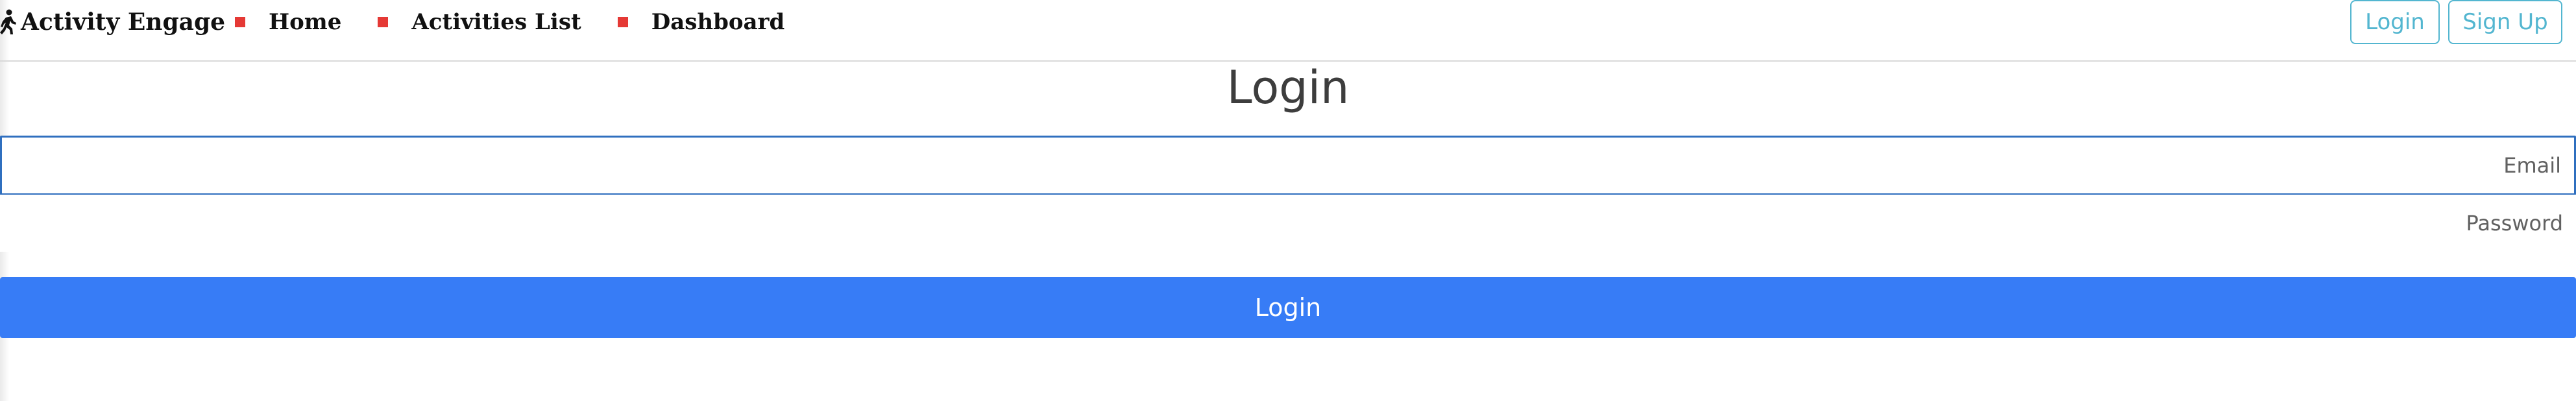  What do you see at coordinates (1288, 87) in the screenshot?
I see `page-title: Login` at bounding box center [1288, 87].